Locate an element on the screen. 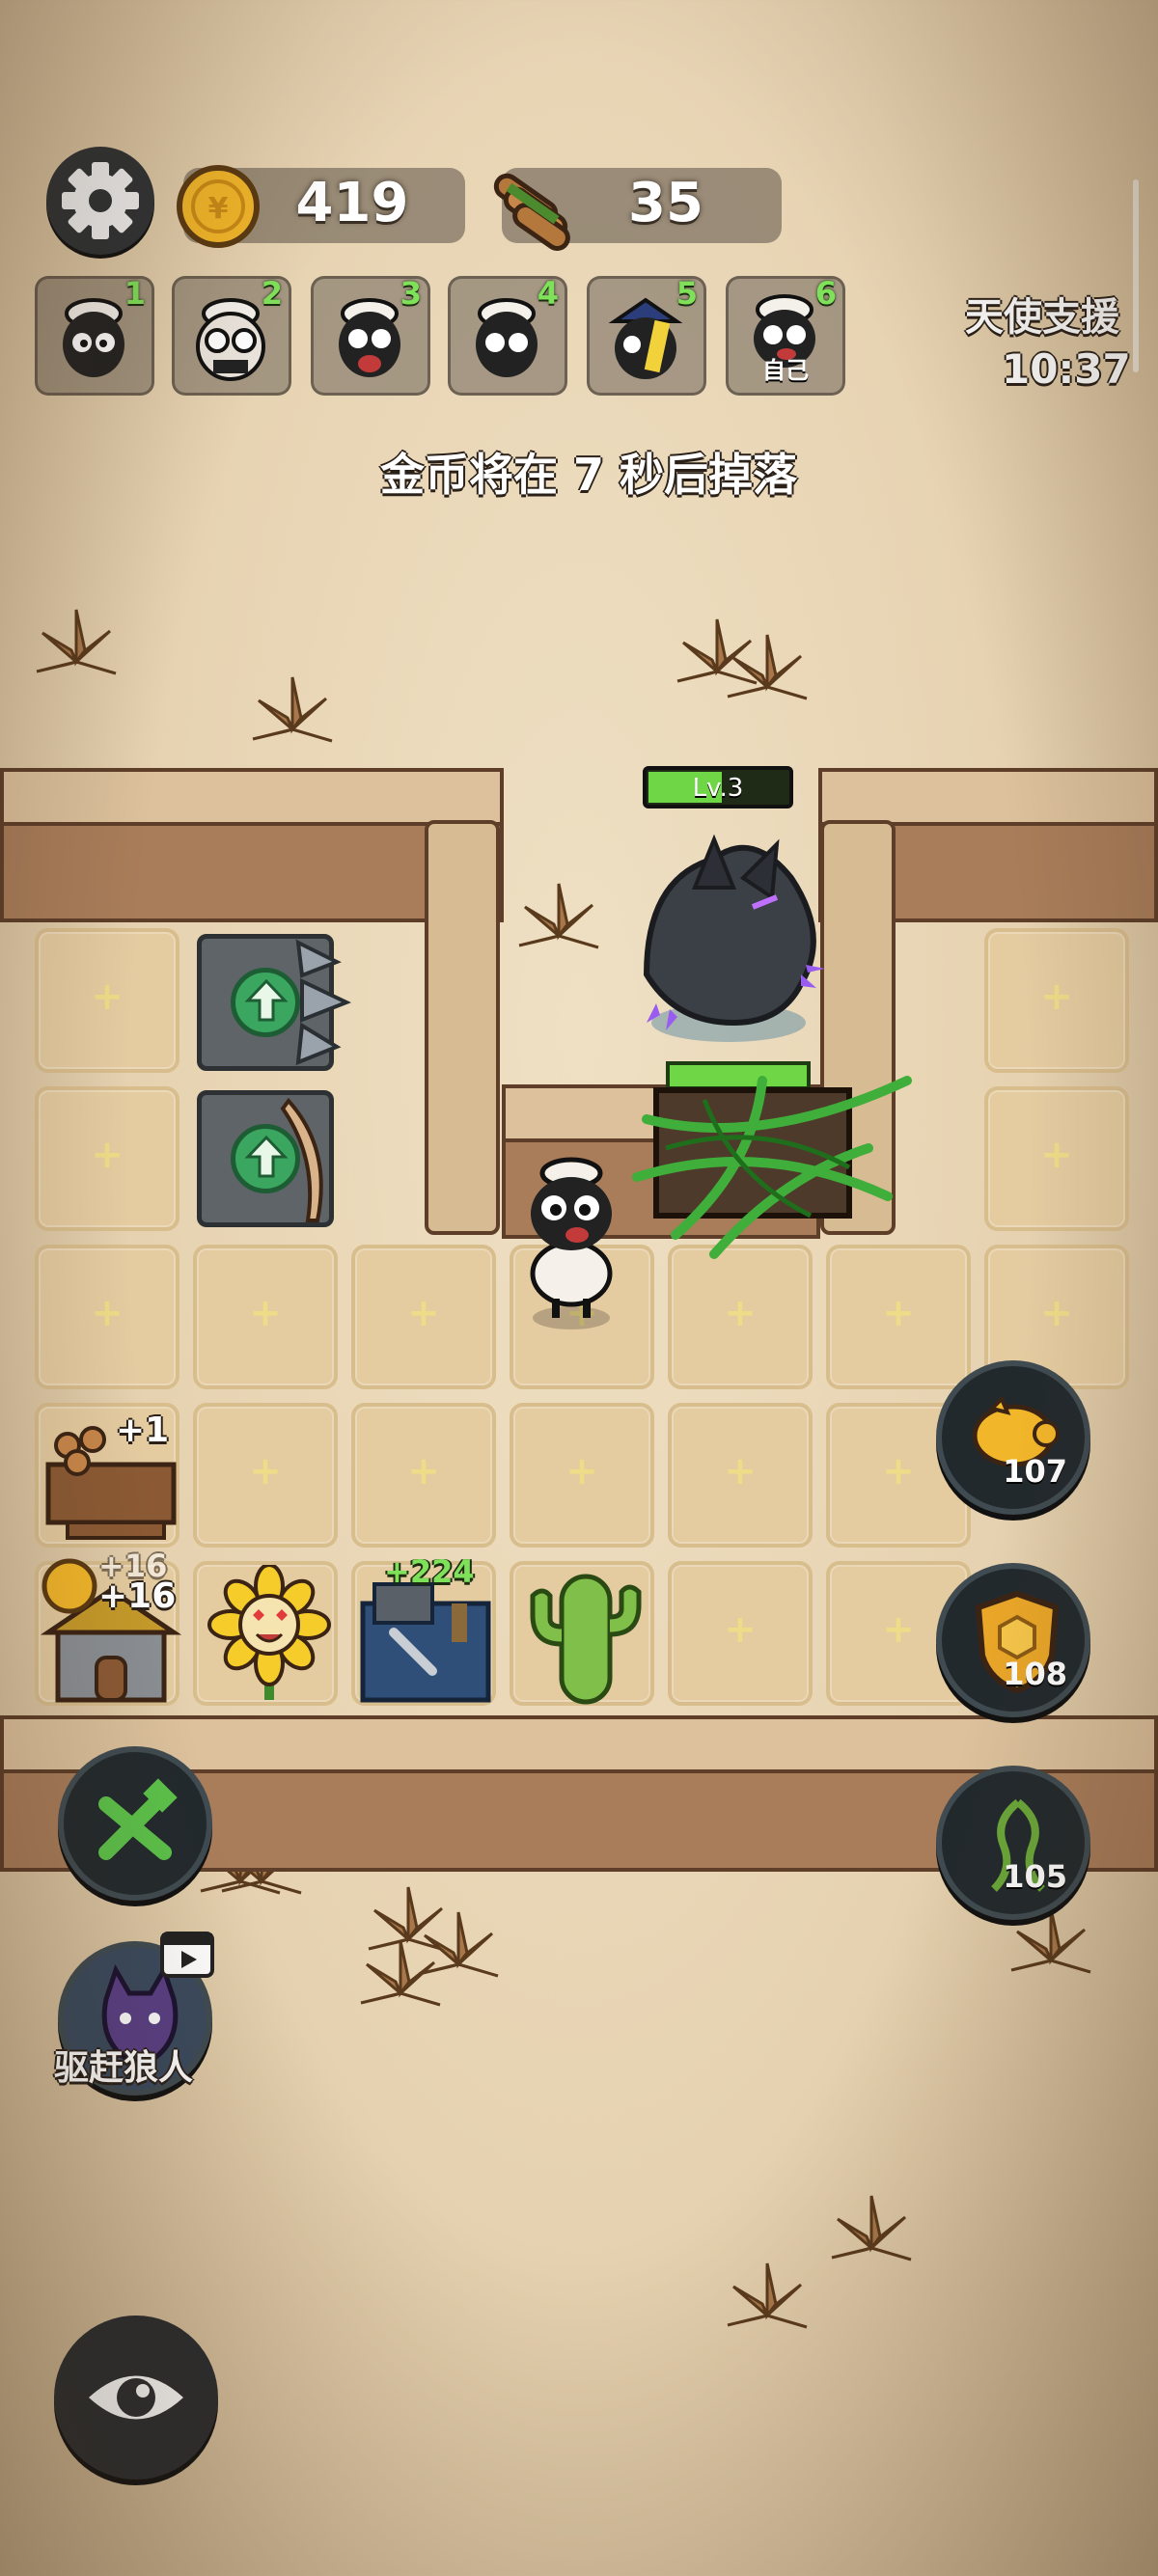 Image resolution: width=1158 pixels, height=2576 pixels. blade-turret-upgrade is located at coordinates (265, 1158).